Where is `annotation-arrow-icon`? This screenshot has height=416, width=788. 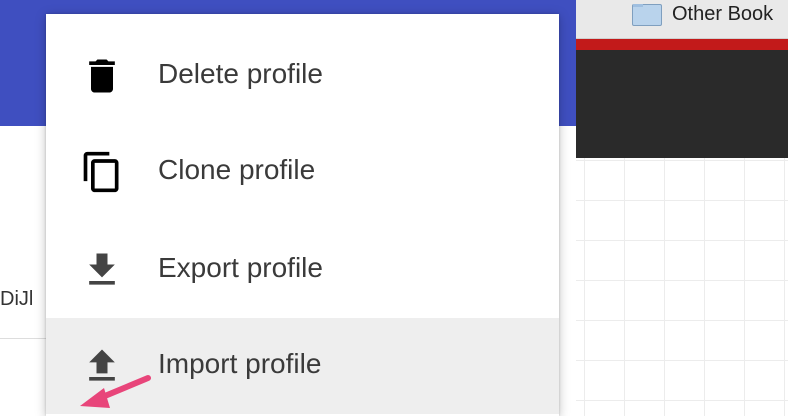 annotation-arrow-icon is located at coordinates (115, 391).